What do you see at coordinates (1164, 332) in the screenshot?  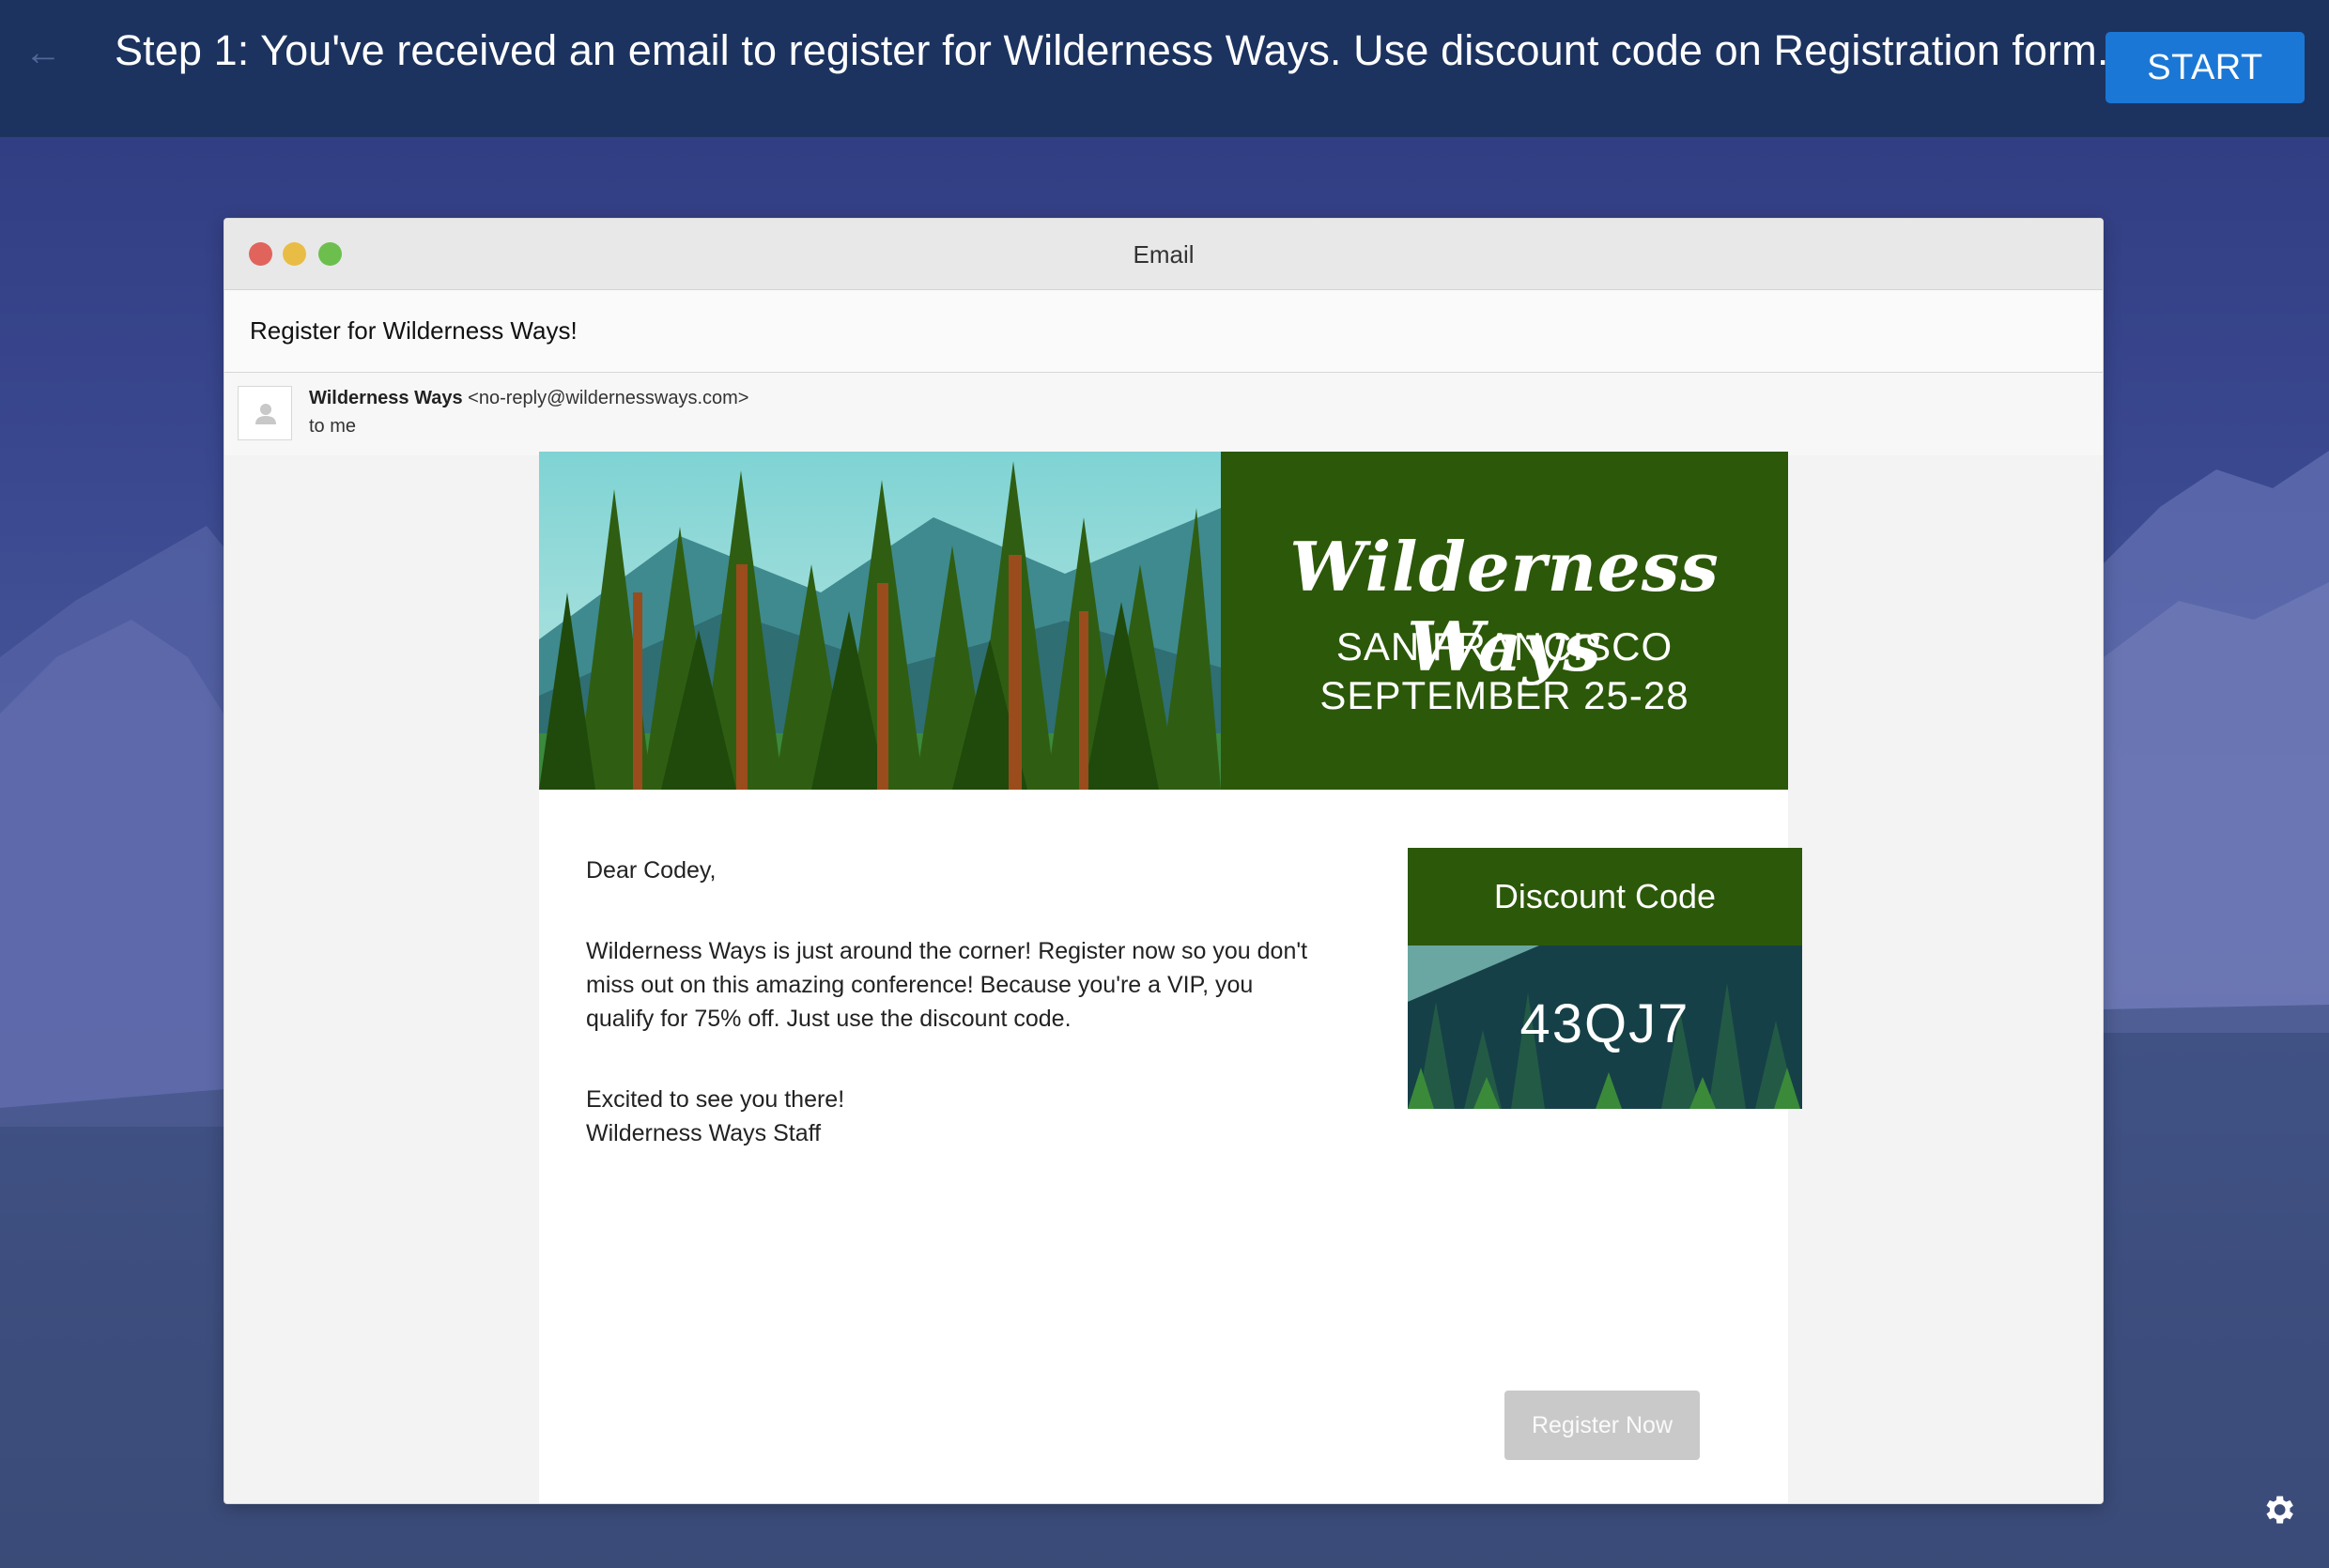 I see `subject-bar: Register for Wilderness Ways!` at bounding box center [1164, 332].